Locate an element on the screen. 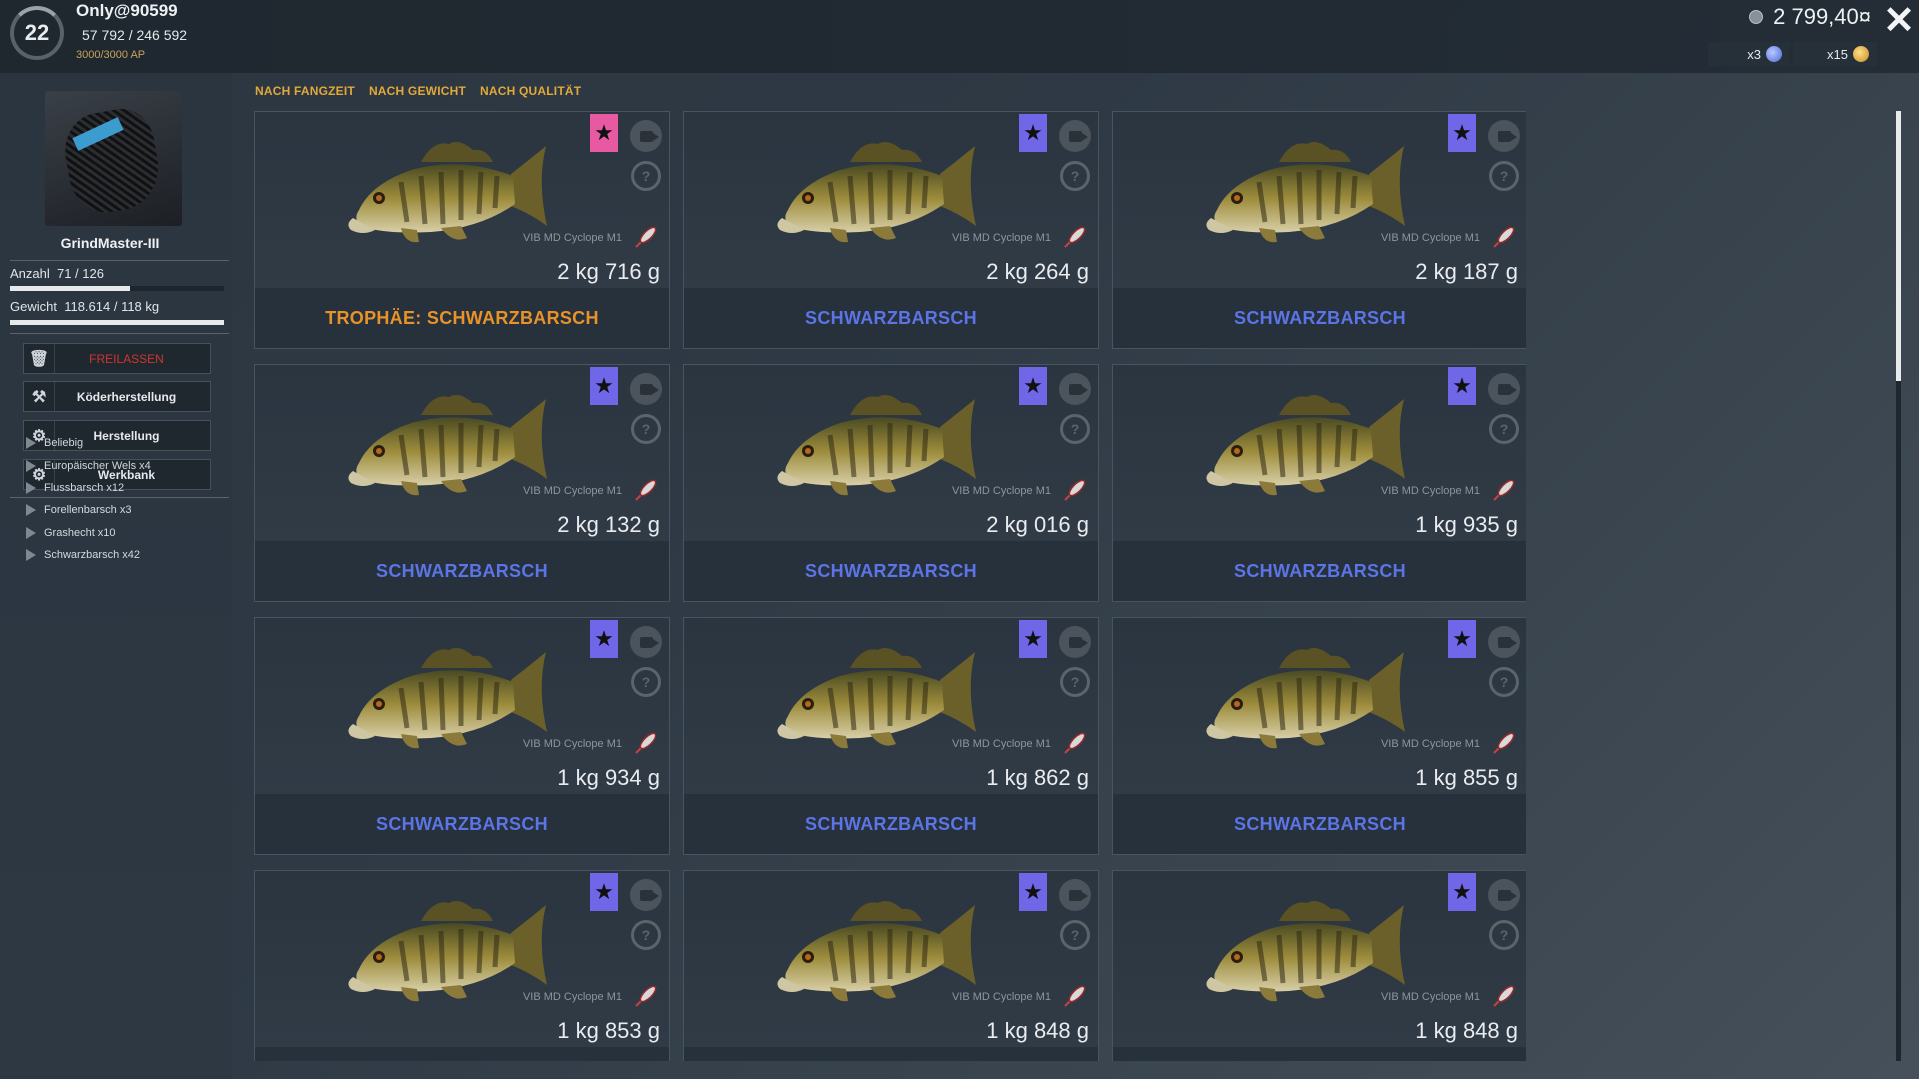  fish-weight: 1 kg 853 g is located at coordinates (608, 1030).